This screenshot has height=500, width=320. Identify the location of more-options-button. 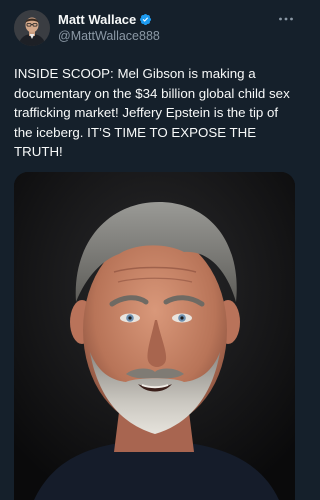
(286, 18).